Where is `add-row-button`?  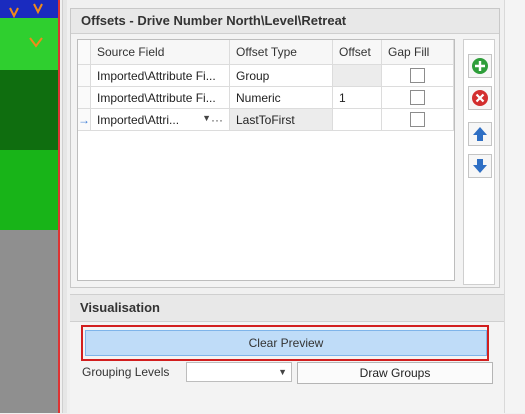 add-row-button is located at coordinates (480, 66).